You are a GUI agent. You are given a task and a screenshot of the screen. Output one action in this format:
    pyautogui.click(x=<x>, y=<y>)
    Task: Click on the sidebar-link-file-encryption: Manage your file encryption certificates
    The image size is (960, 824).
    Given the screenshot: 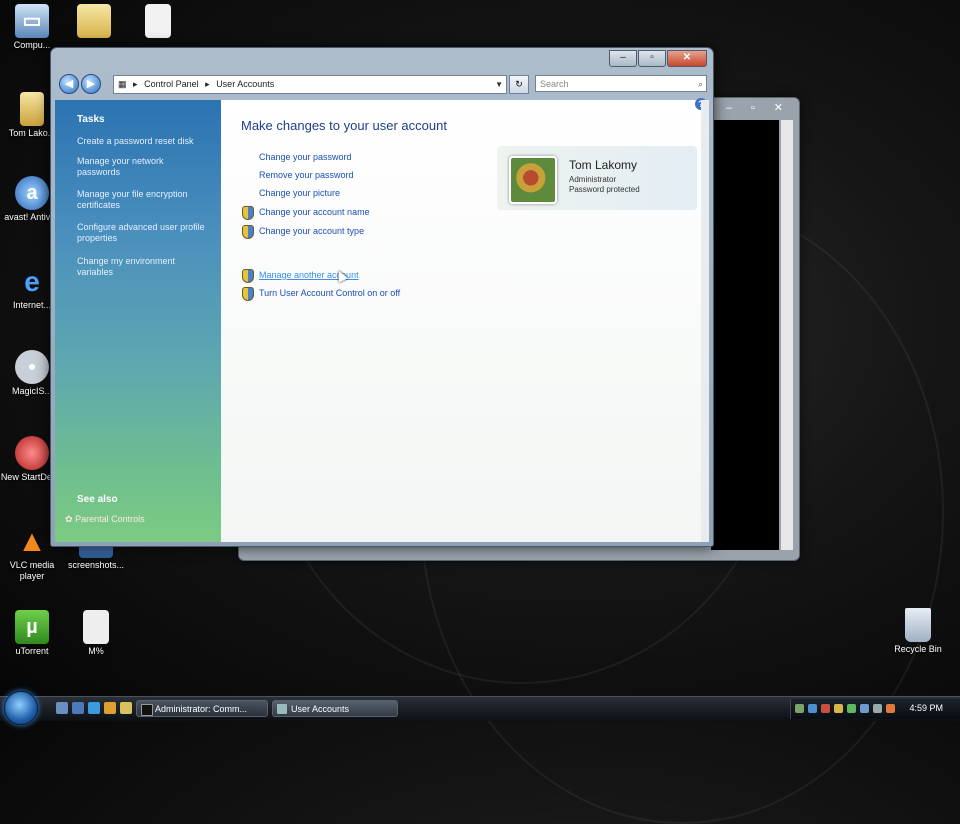 What is the action you would take?
    pyautogui.click(x=142, y=200)
    